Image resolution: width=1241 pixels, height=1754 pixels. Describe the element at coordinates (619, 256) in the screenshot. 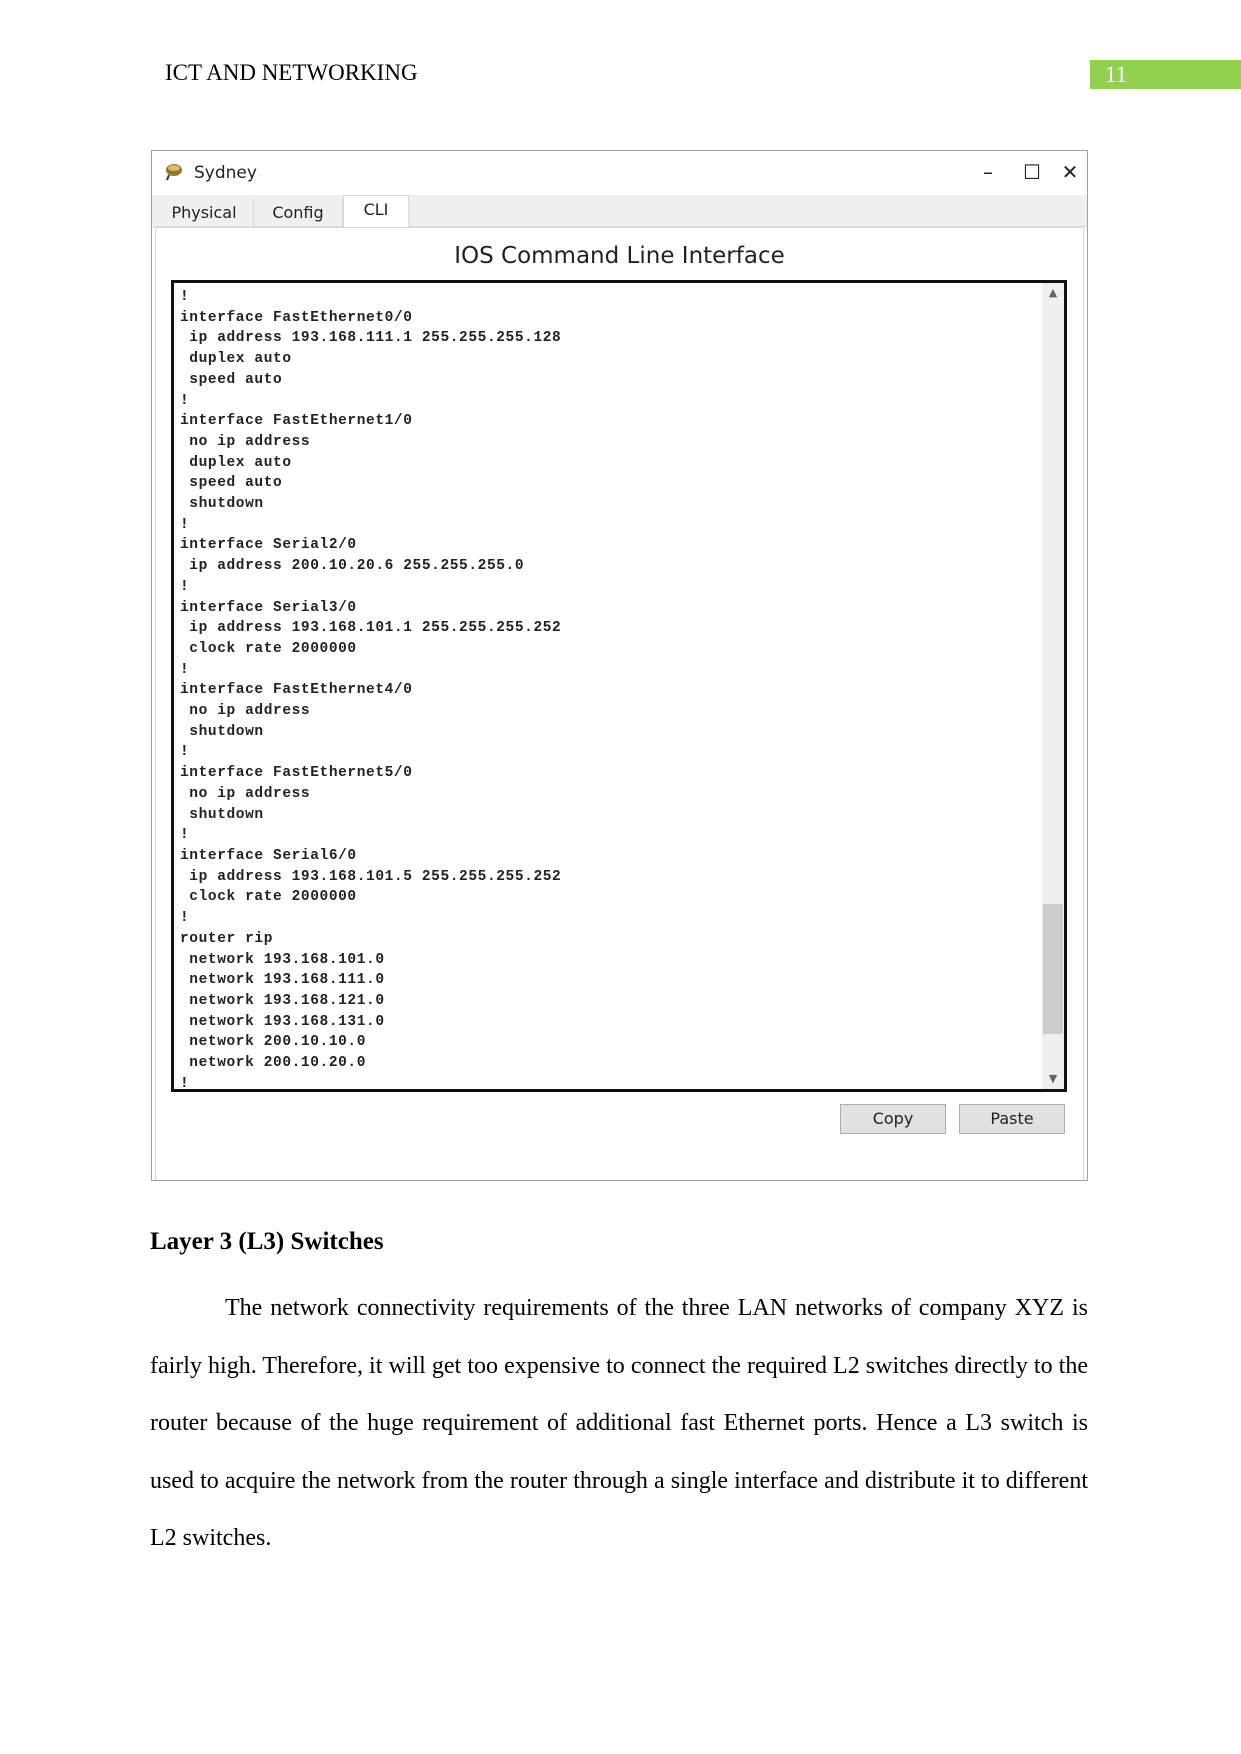

I see `cli-heading: IOS Command Line Interface` at that location.